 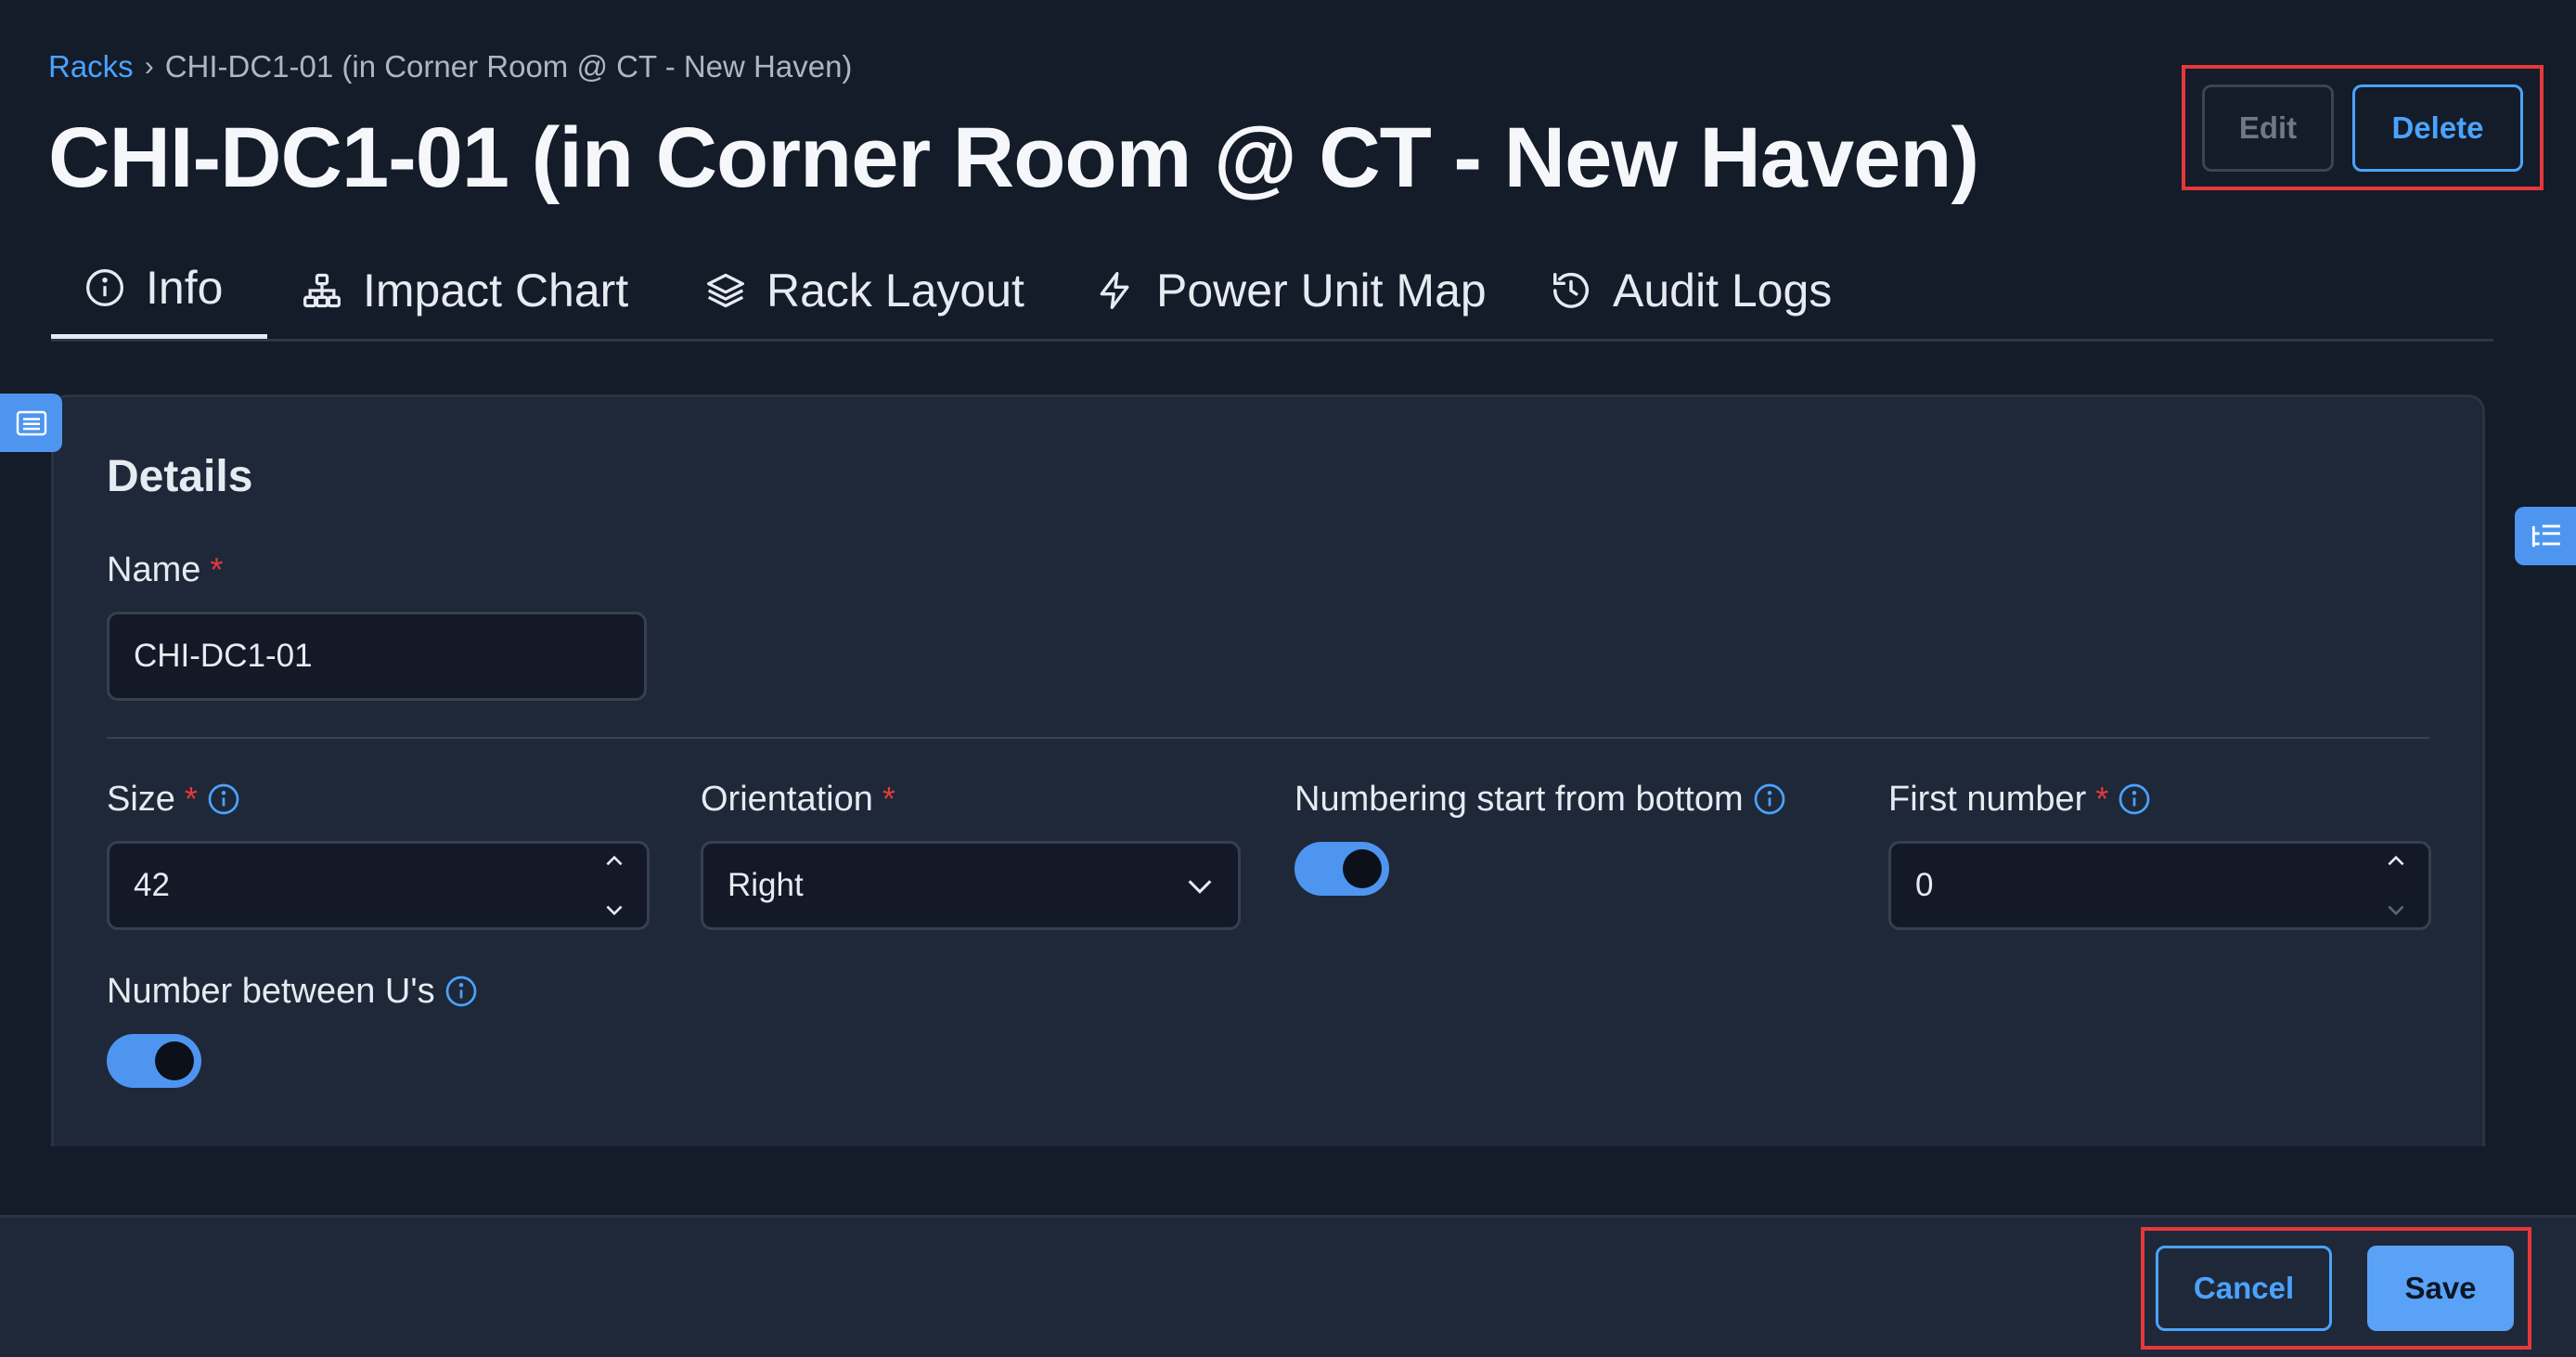 I want to click on number-between-us-toggle, so click(x=154, y=1061).